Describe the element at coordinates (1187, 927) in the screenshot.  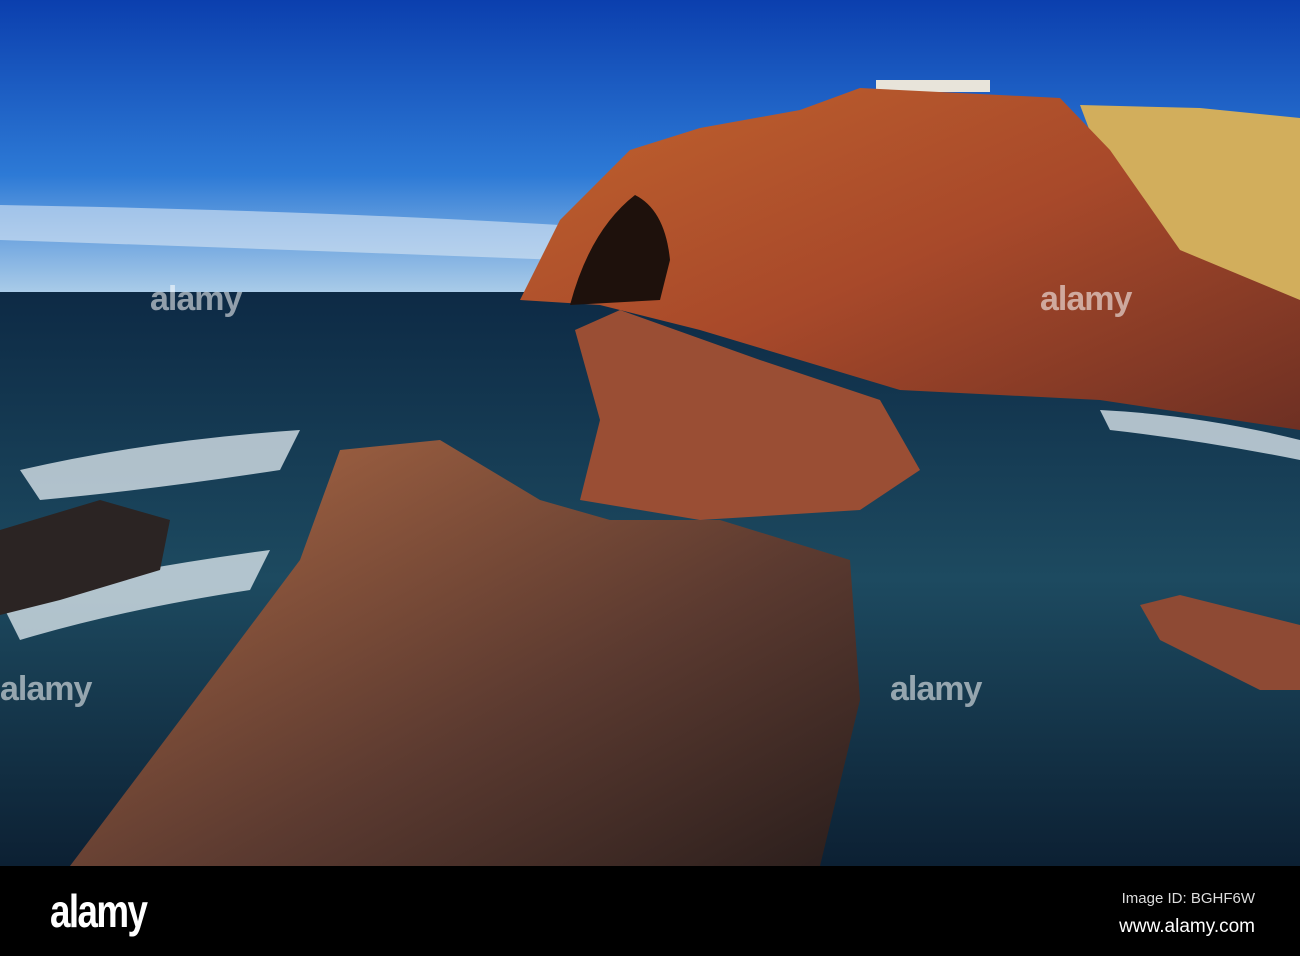
I see `website-link: www.alamy.com` at that location.